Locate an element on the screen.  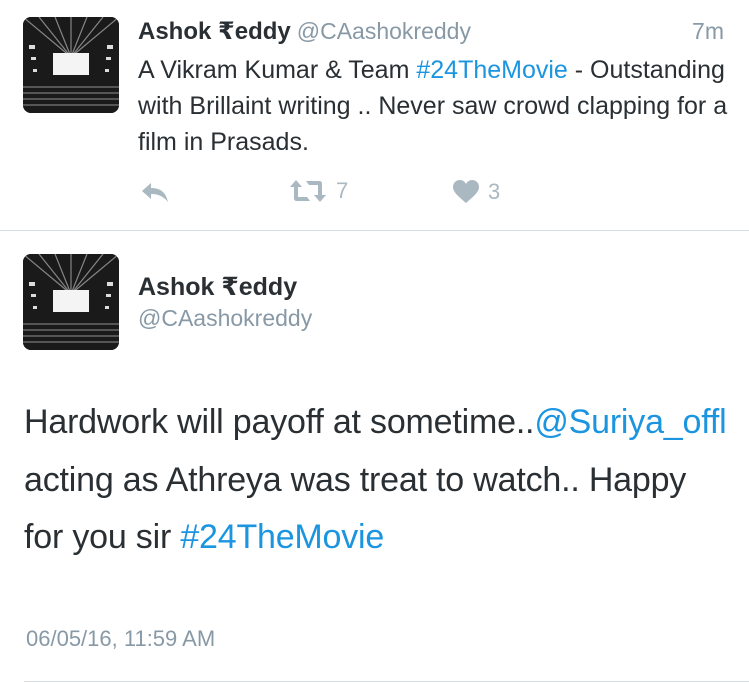
tweet-time: 7m is located at coordinates (708, 31).